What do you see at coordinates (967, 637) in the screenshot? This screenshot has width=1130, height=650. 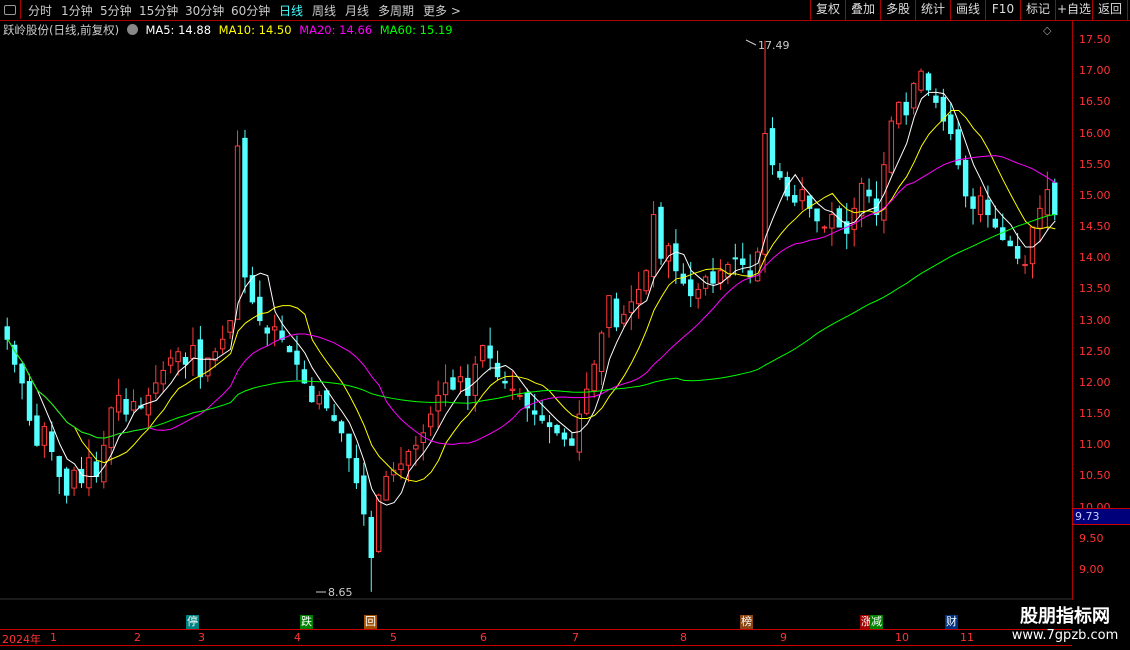 I see `x-tick-label: 11` at bounding box center [967, 637].